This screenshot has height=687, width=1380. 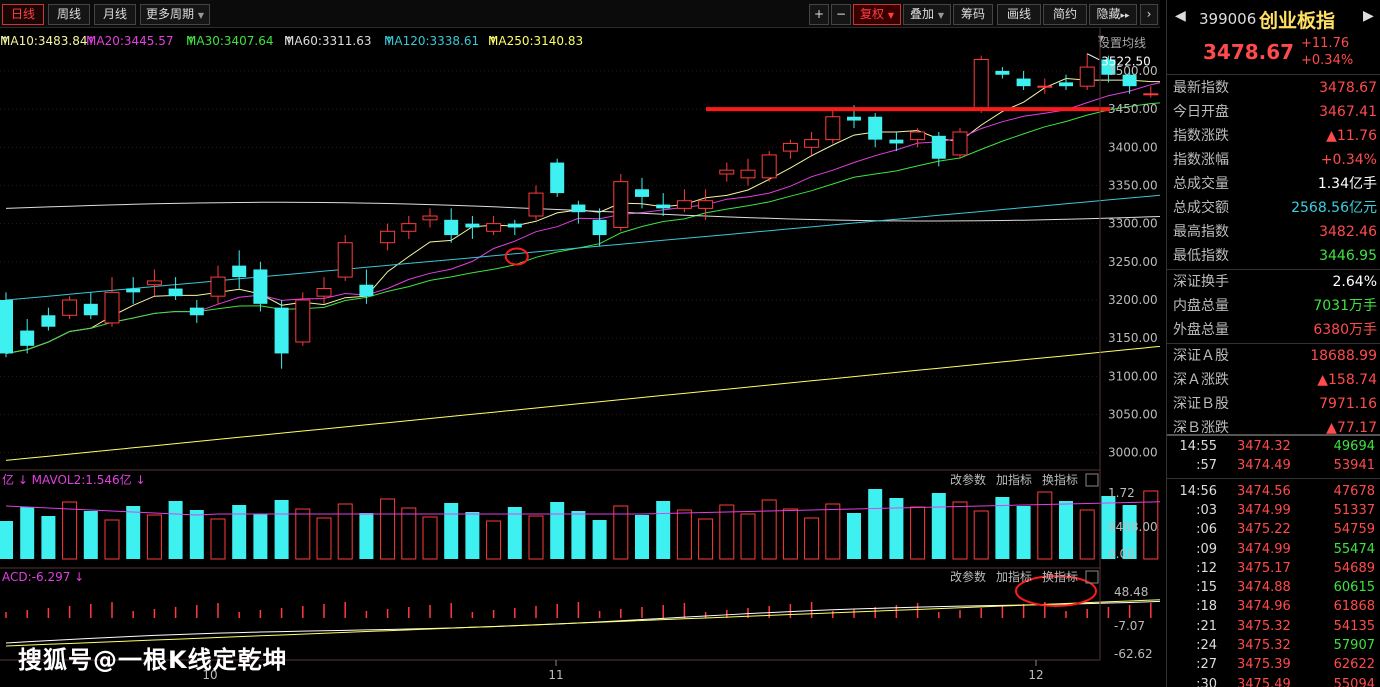 What do you see at coordinates (1019, 14) in the screenshot?
I see `draw-line-button: 画线` at bounding box center [1019, 14].